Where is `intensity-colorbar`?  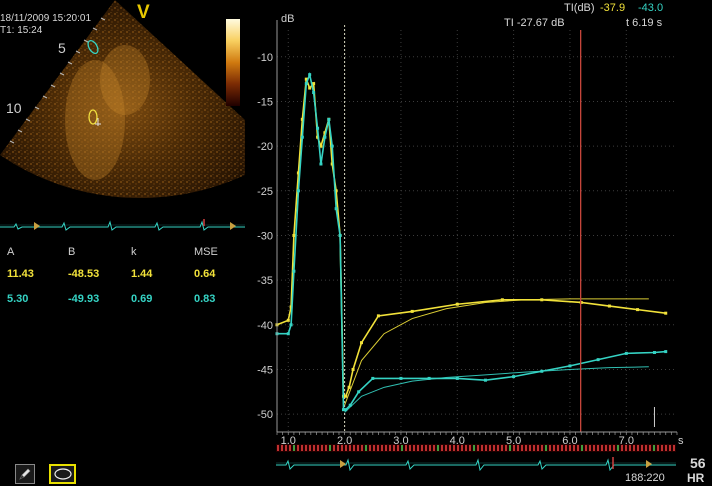 intensity-colorbar is located at coordinates (233, 62).